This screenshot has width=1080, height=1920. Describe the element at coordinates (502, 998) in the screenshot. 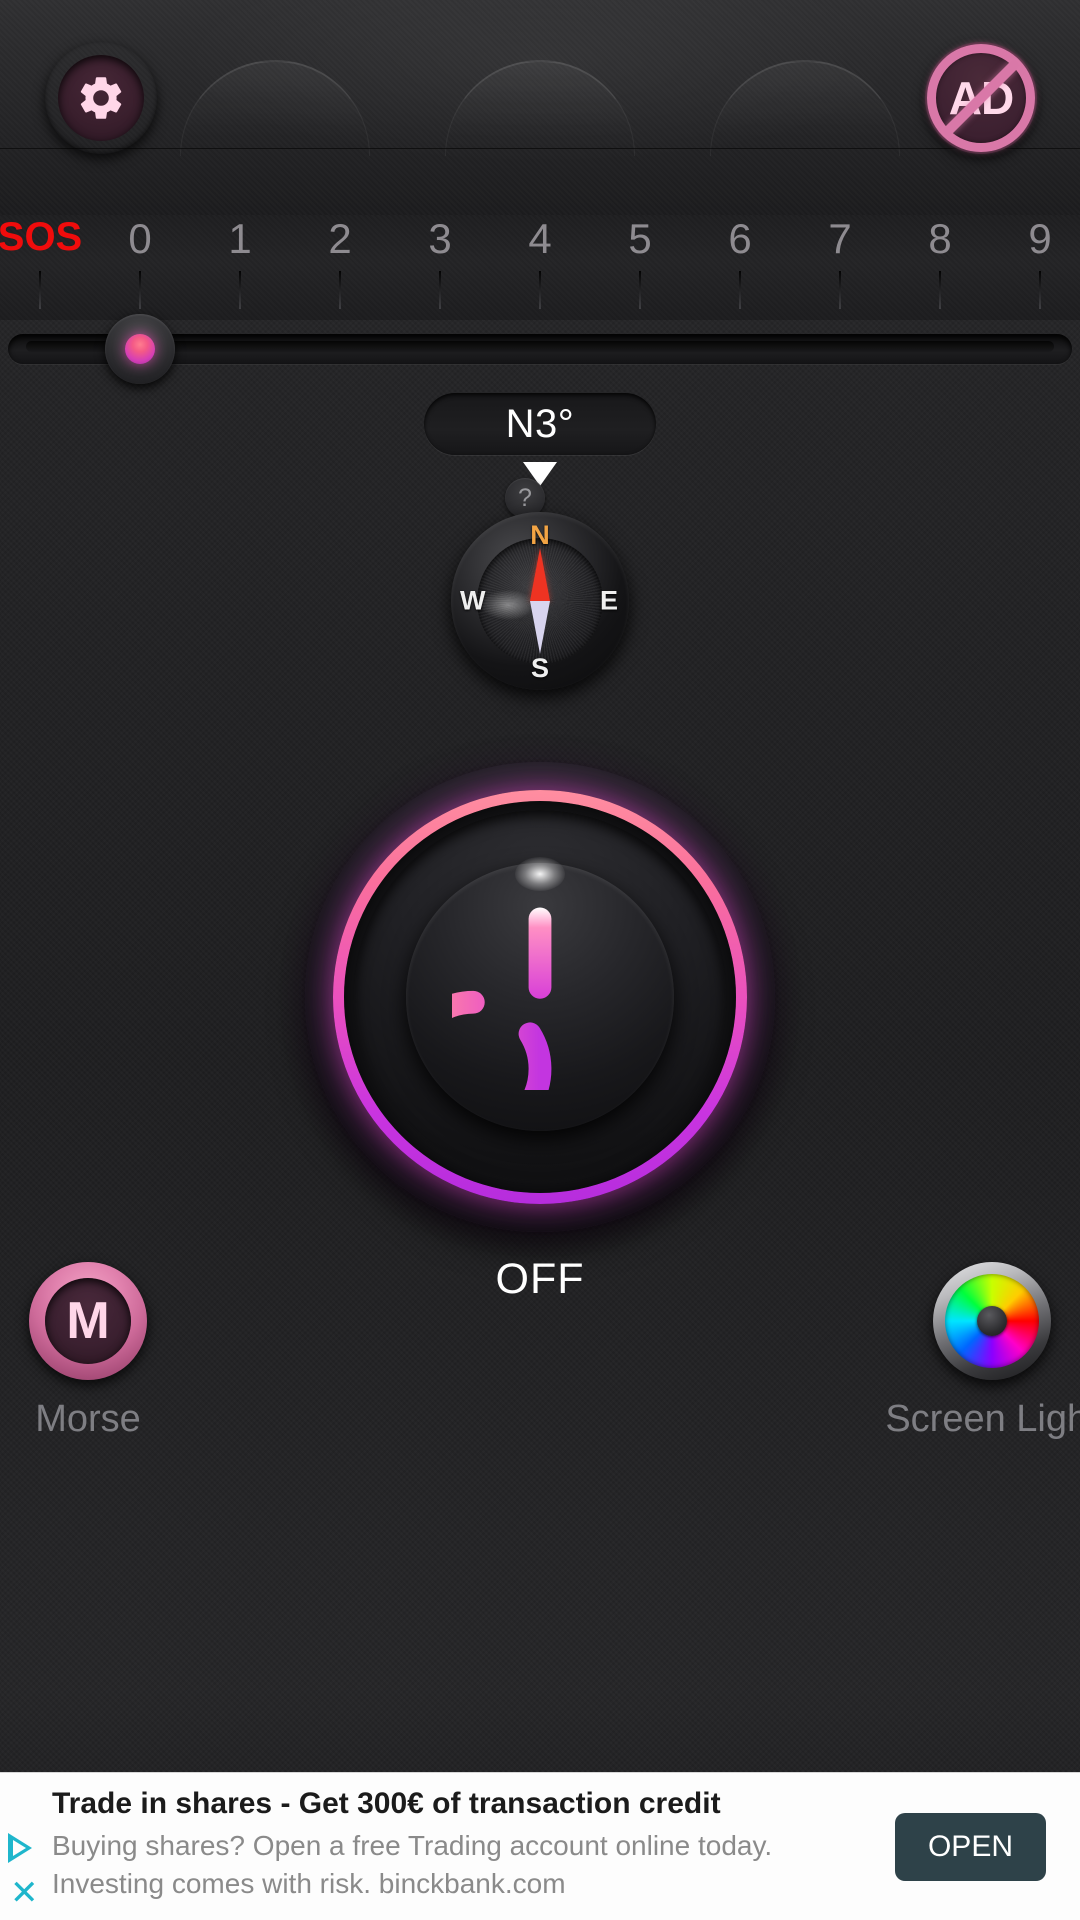

I see `power-icon` at that location.